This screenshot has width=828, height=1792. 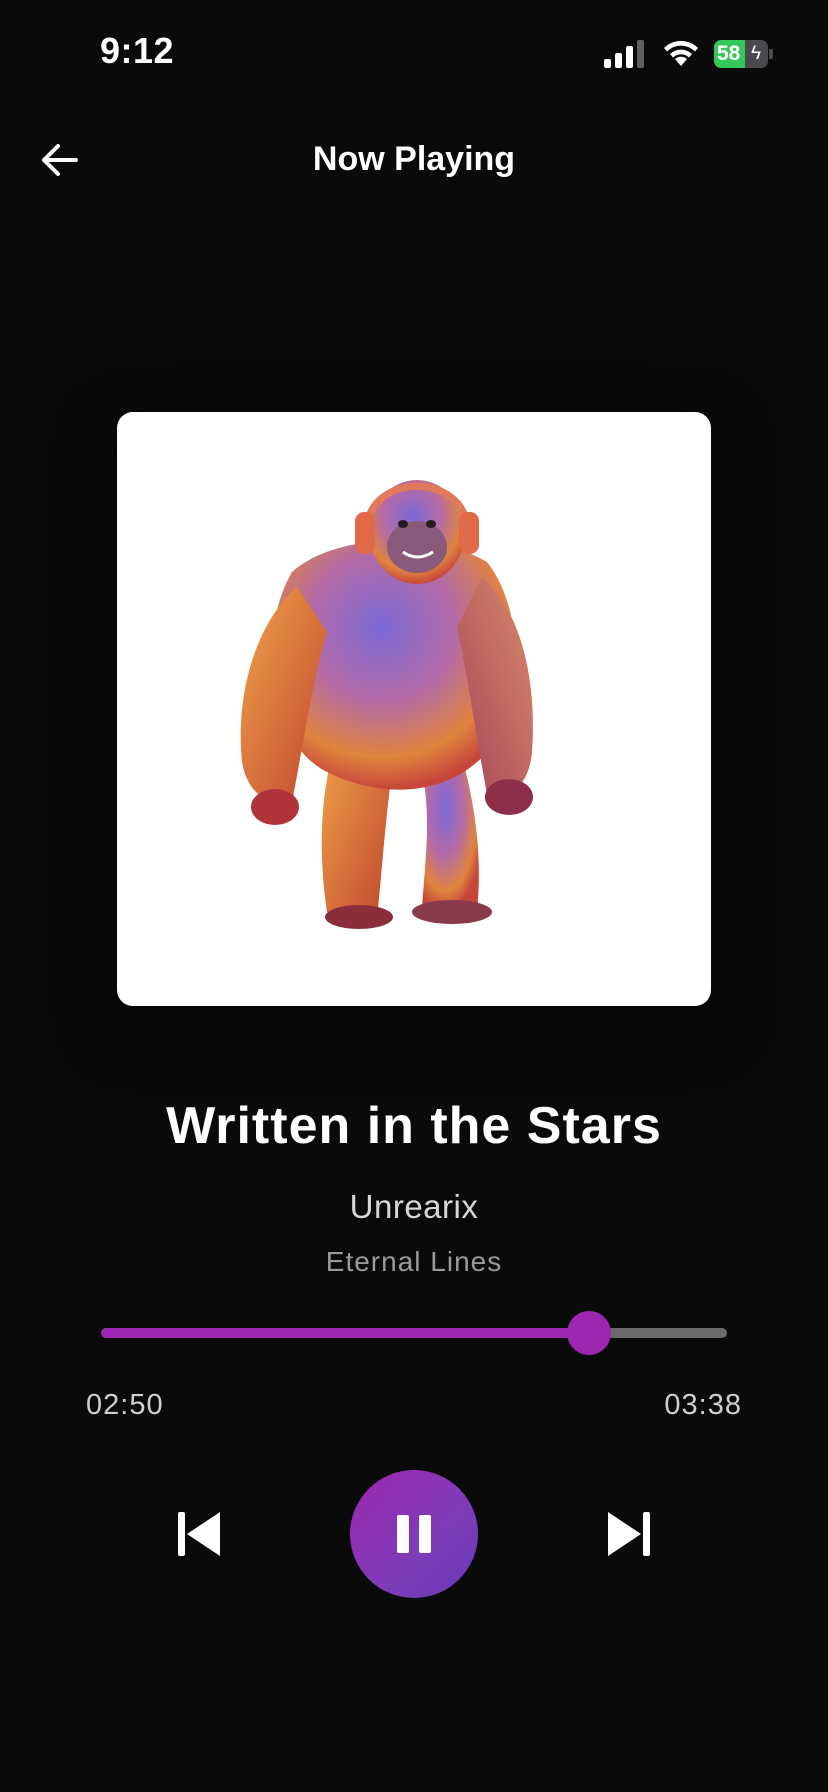 I want to click on status-time: 9:12, so click(x=137, y=50).